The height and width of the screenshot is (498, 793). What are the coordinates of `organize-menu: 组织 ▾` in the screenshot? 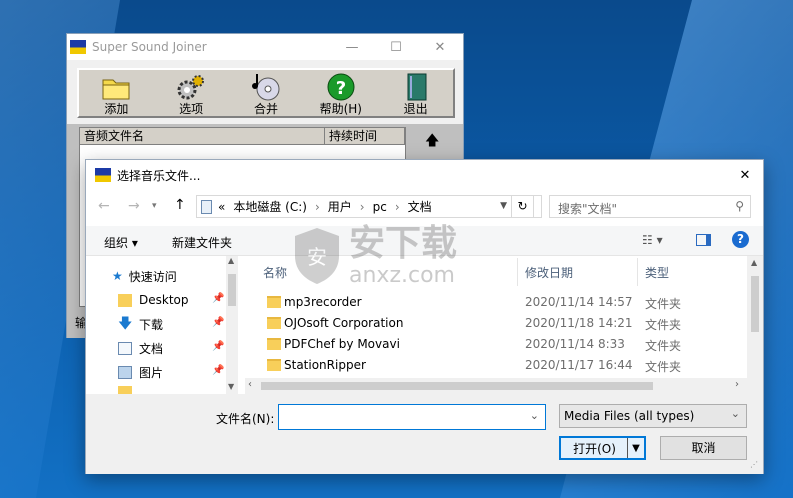 It's located at (121, 242).